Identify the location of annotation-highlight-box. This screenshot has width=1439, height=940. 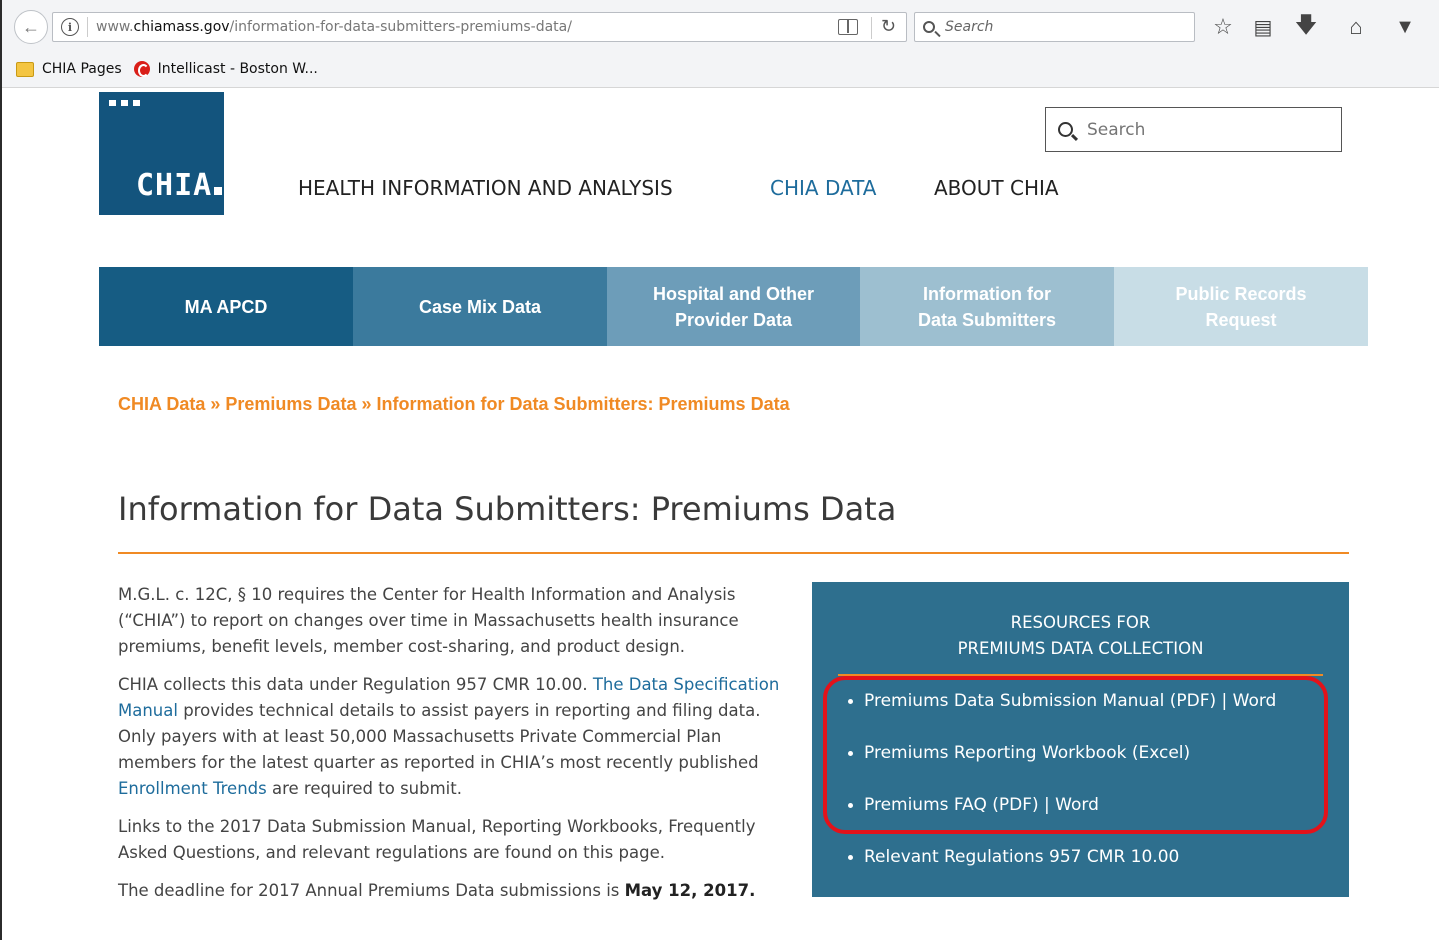
(1075, 755).